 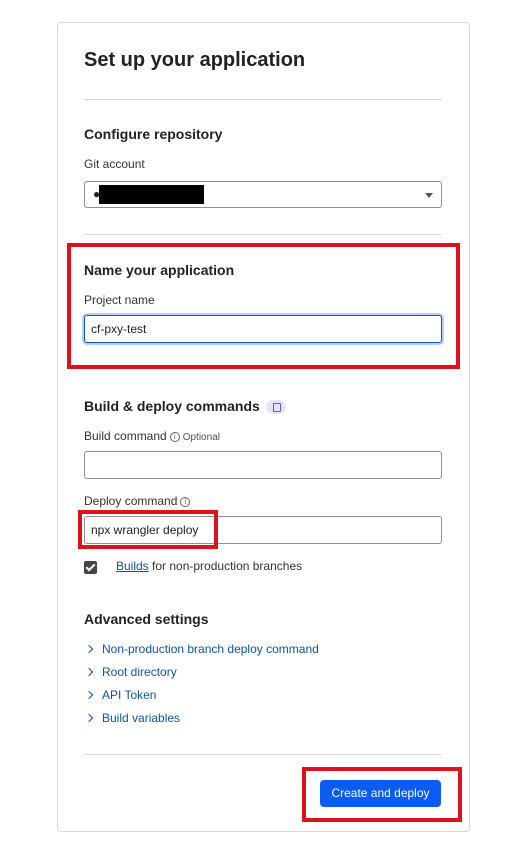 I want to click on advanced-item-label: Non-production branch deploy command, so click(x=210, y=649).